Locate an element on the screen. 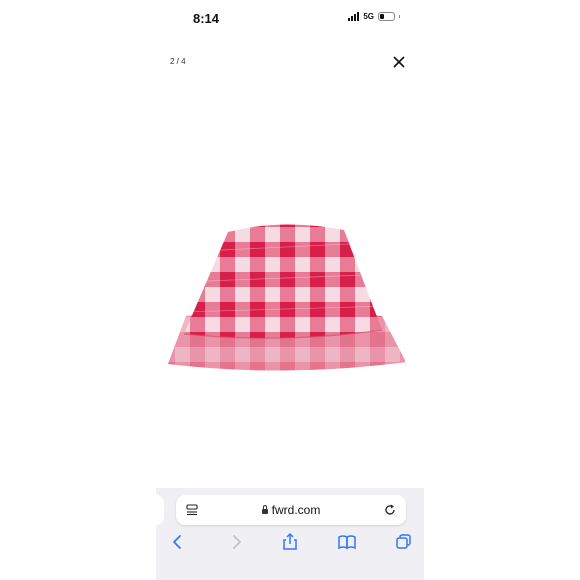 The height and width of the screenshot is (580, 580). browser-toolbar: fwrd.com is located at coordinates (290, 534).